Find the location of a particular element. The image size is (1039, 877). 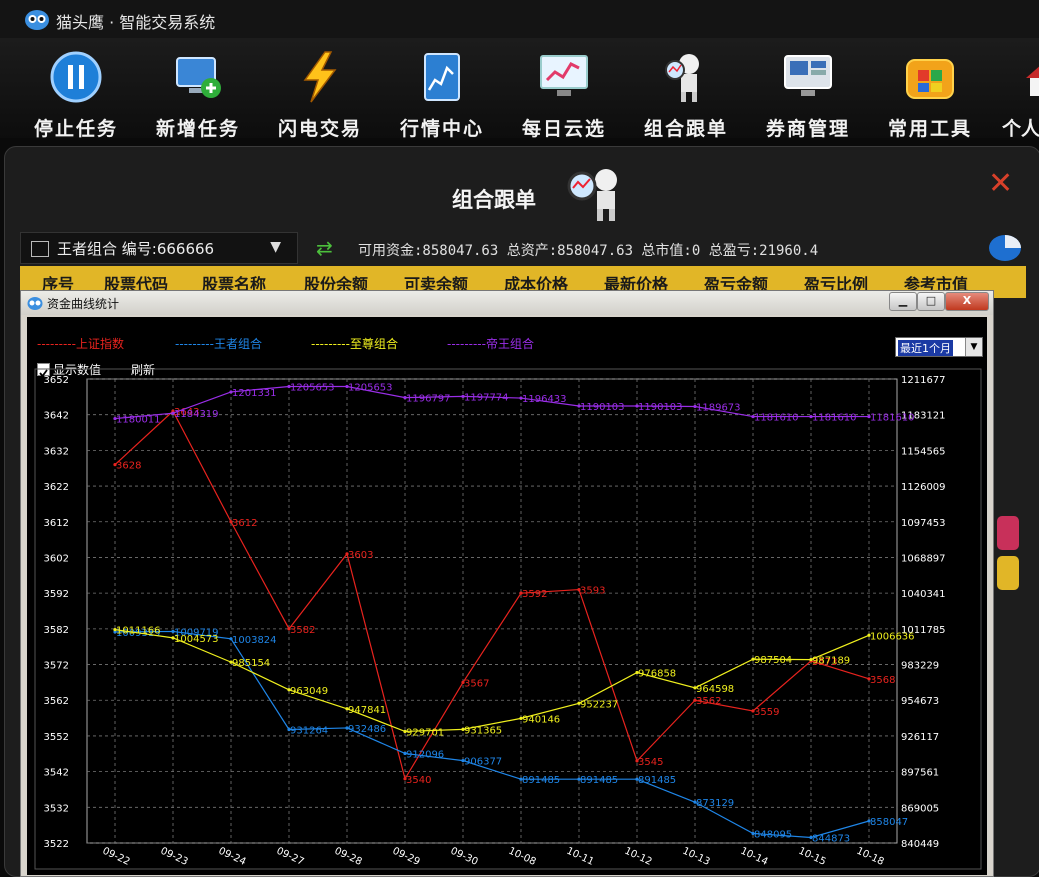

data-label: 1011166 is located at coordinates (138, 631).